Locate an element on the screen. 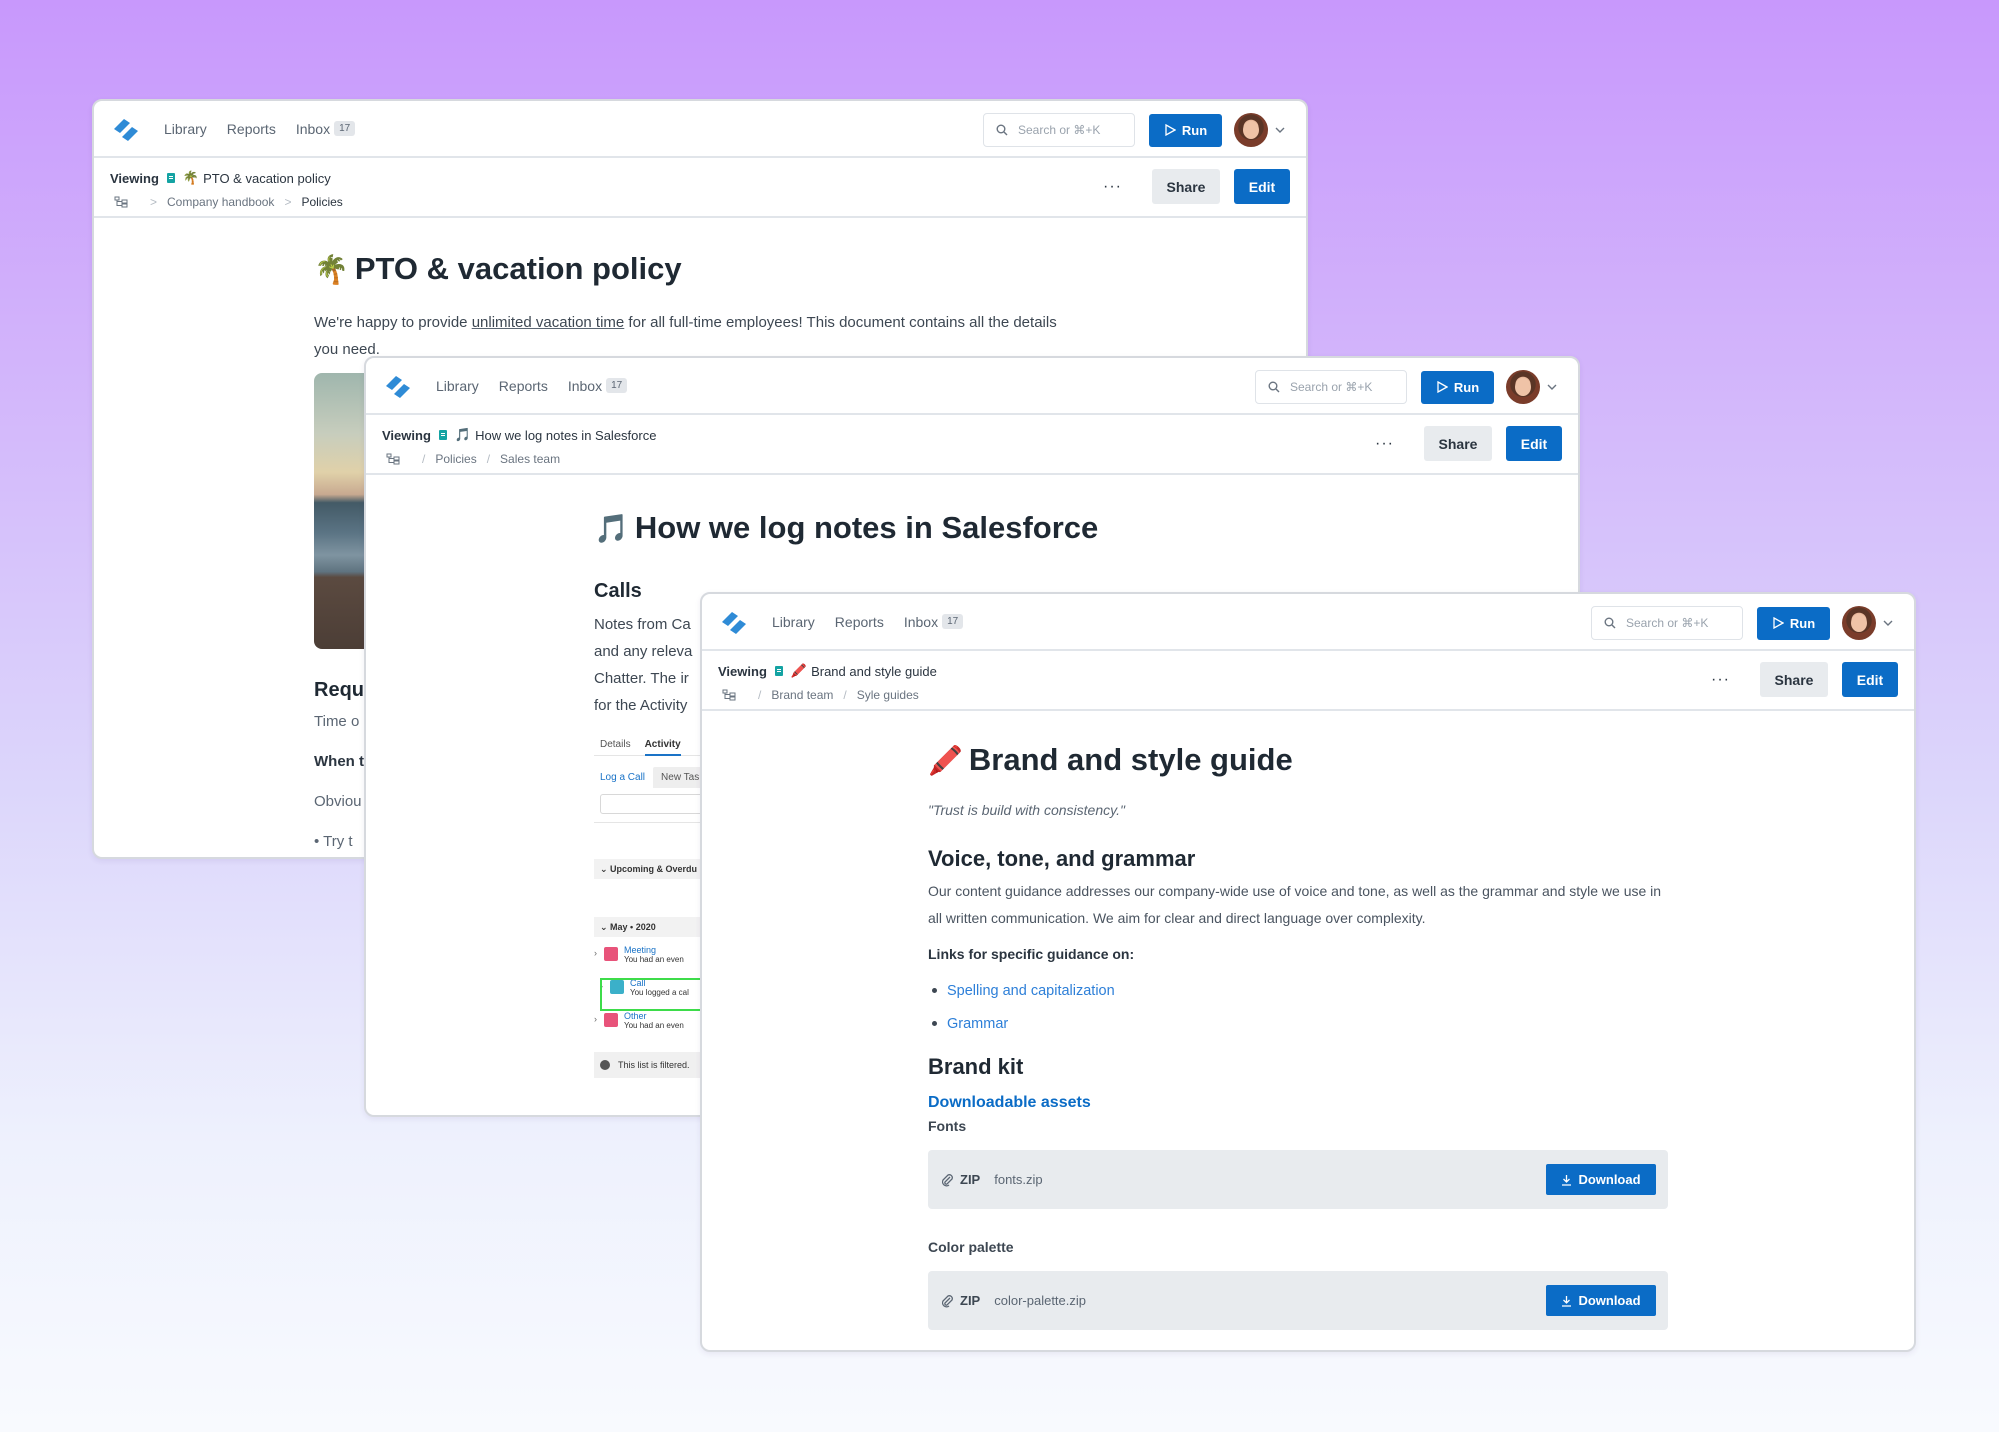  sf-timeline-item: › Call You logged a cal is located at coordinates (657, 994).